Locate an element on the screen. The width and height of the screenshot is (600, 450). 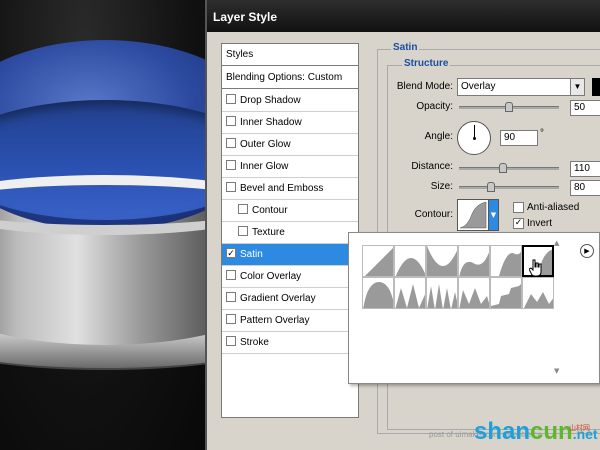
hand-cursor-icon is located at coordinates (535, 268).